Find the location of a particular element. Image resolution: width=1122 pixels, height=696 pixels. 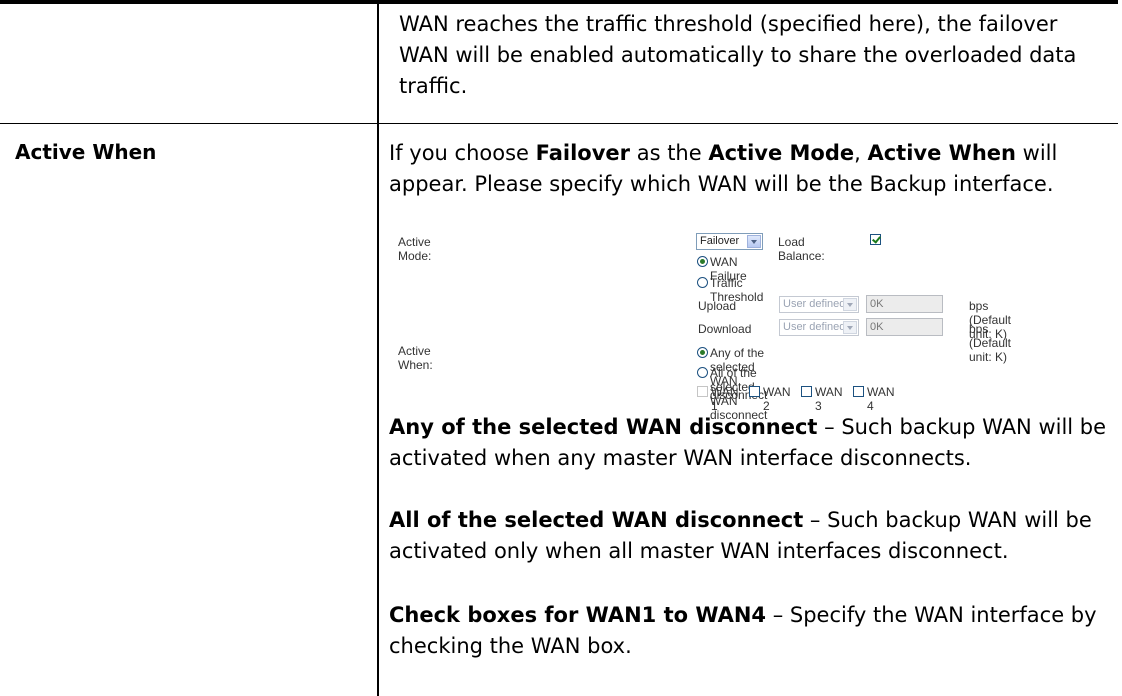

wan1-label: WAN 1 is located at coordinates (725, 399).